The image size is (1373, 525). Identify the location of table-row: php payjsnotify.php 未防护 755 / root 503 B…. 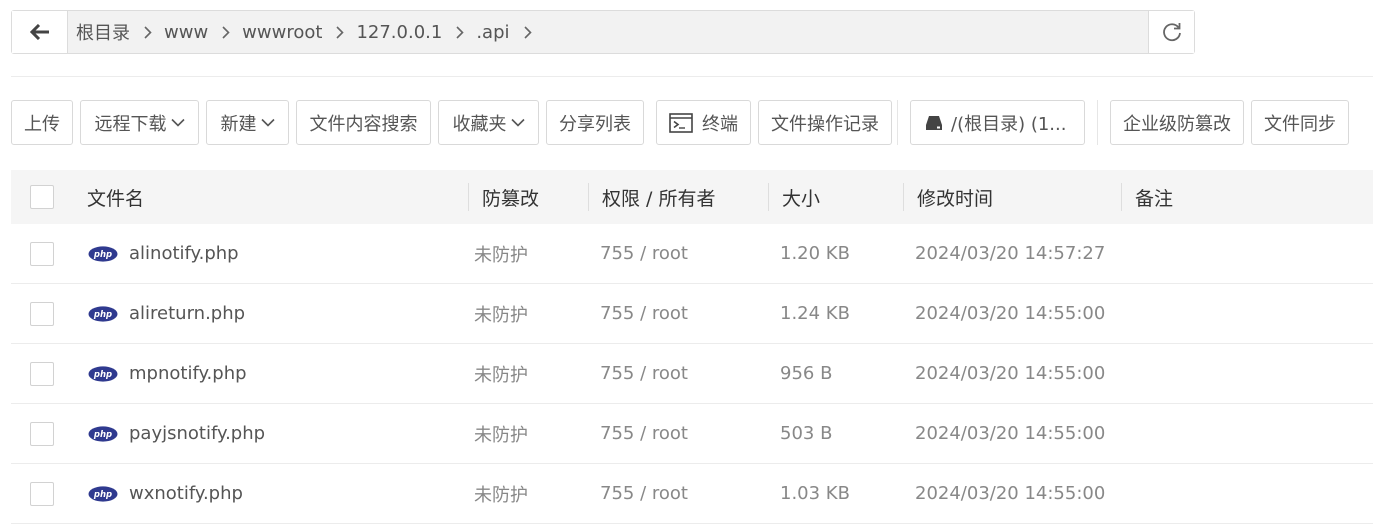
(692, 434).